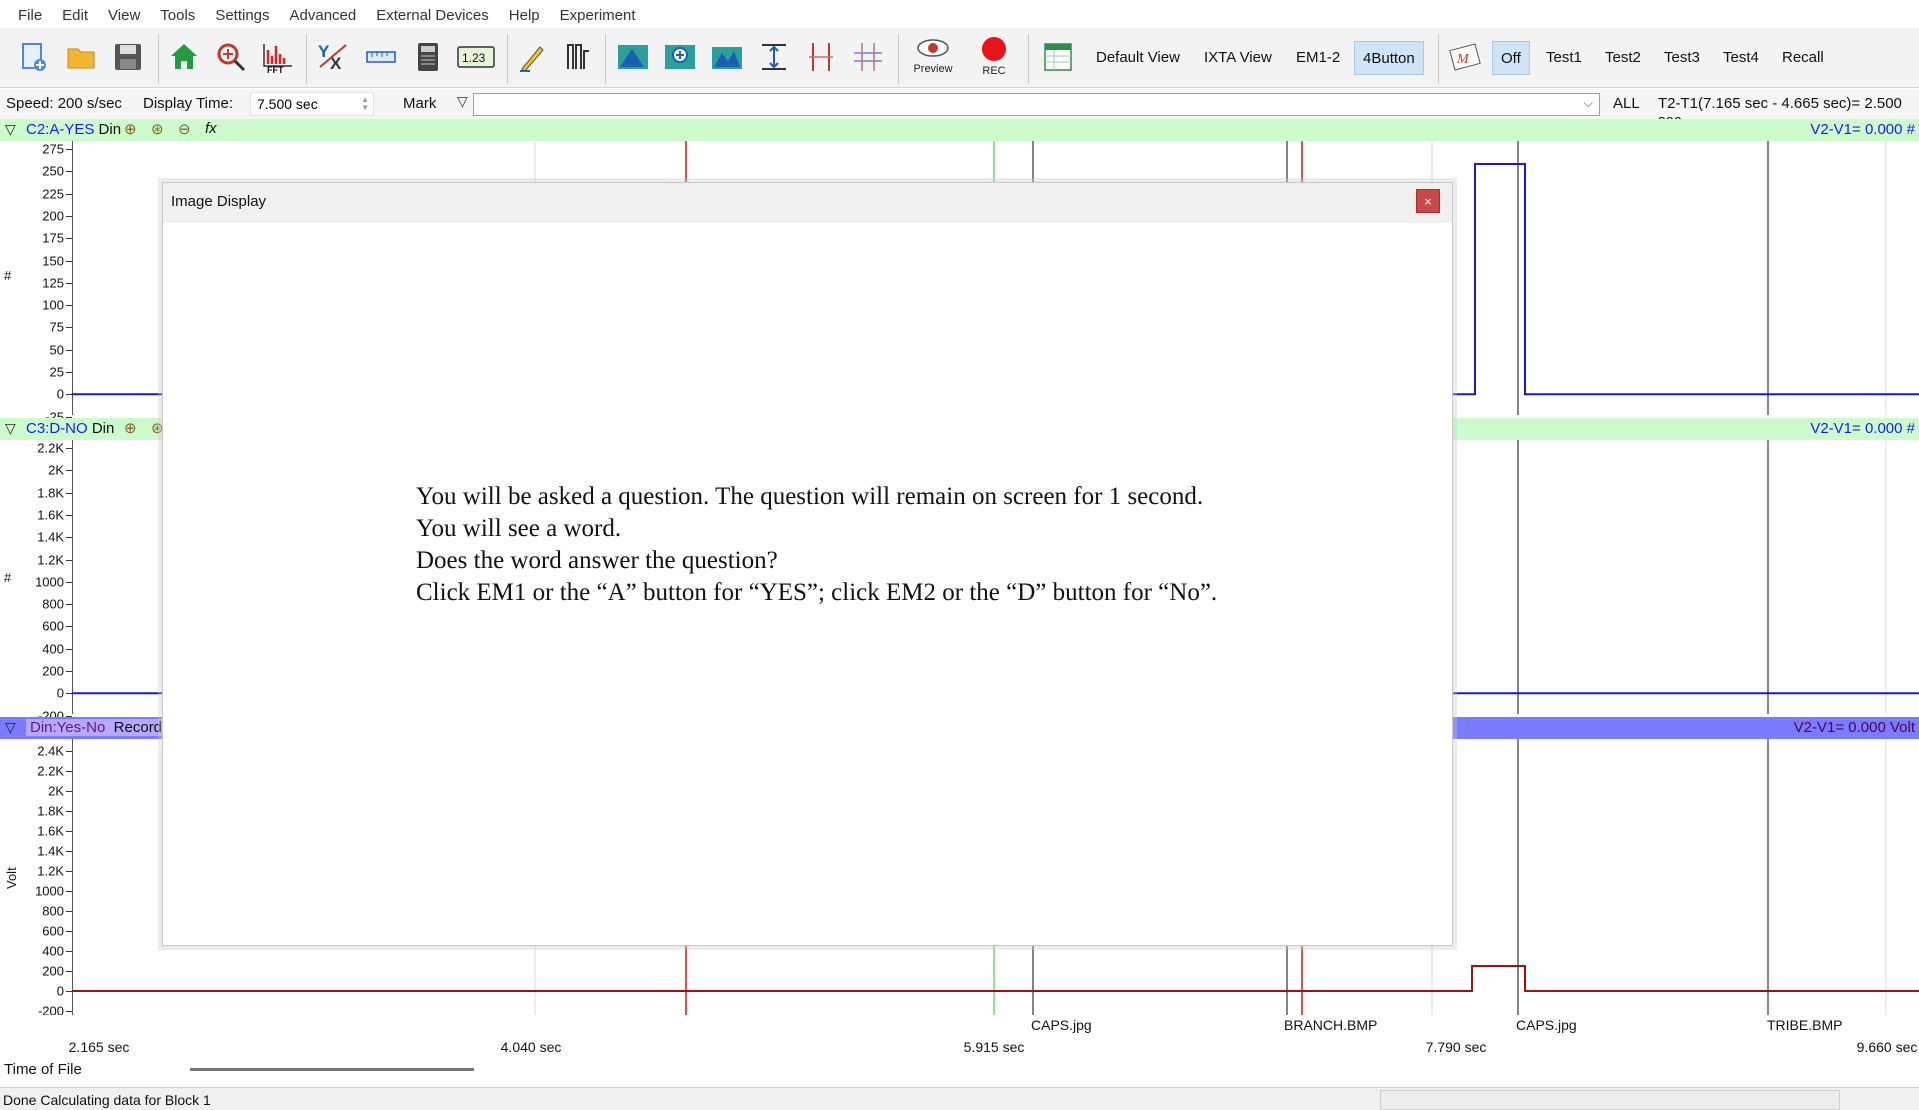 The image size is (1919, 1110). Describe the element at coordinates (994, 59) in the screenshot. I see `record-button: REC` at that location.